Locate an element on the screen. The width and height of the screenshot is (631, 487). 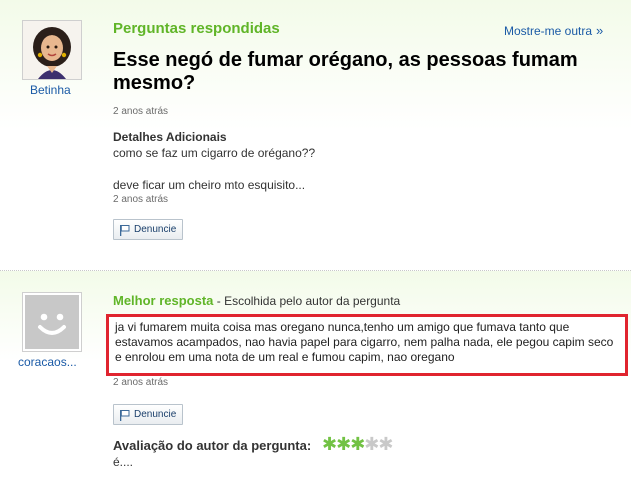
answerer-avatar is located at coordinates (52, 322).